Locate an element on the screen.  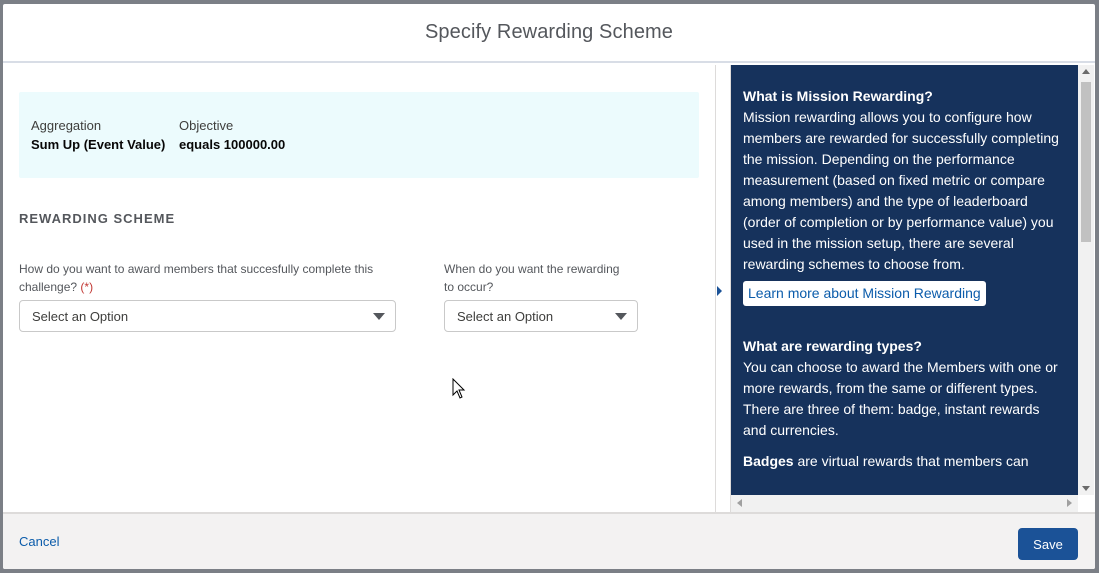
required-marker: (*) is located at coordinates (87, 287).